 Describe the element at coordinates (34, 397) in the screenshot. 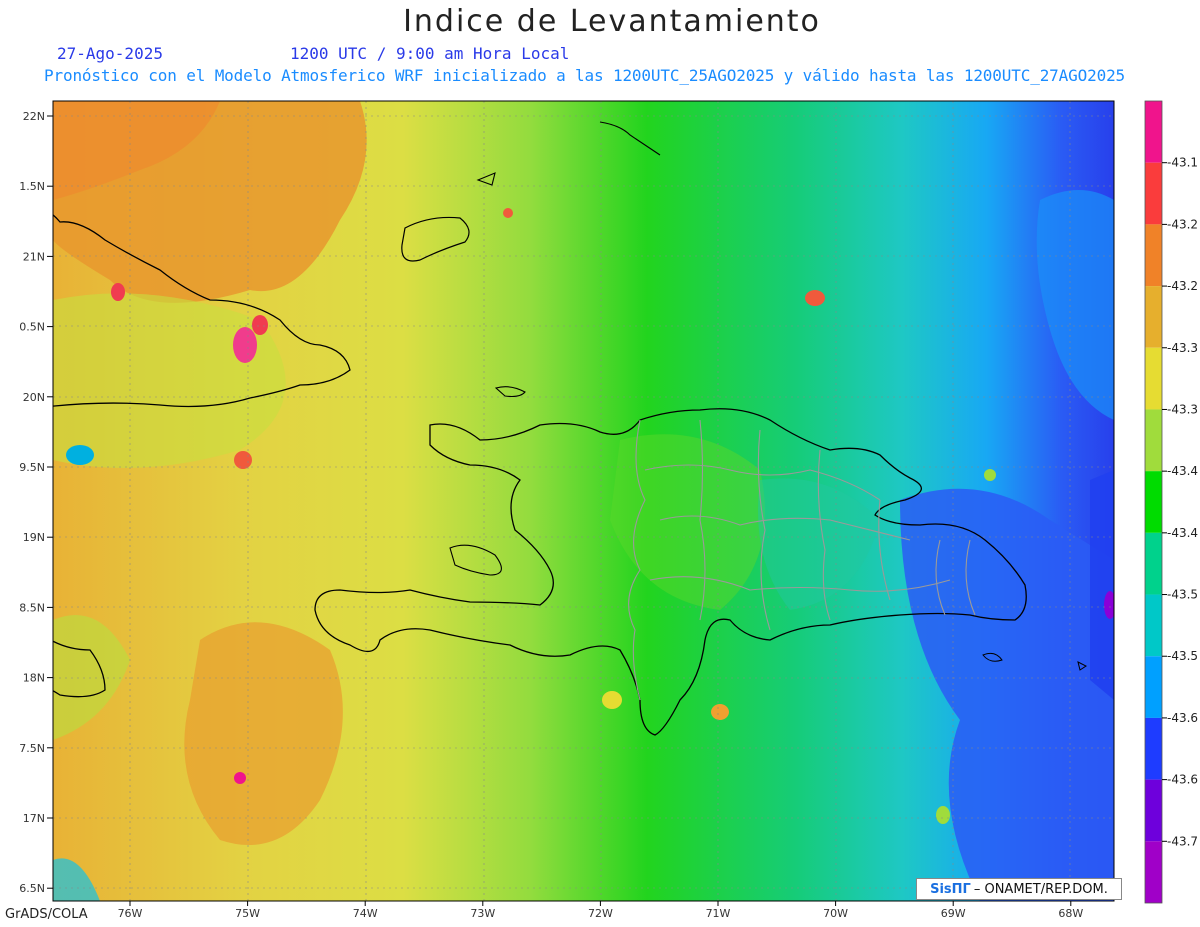

I see `lat-label: 20N` at that location.